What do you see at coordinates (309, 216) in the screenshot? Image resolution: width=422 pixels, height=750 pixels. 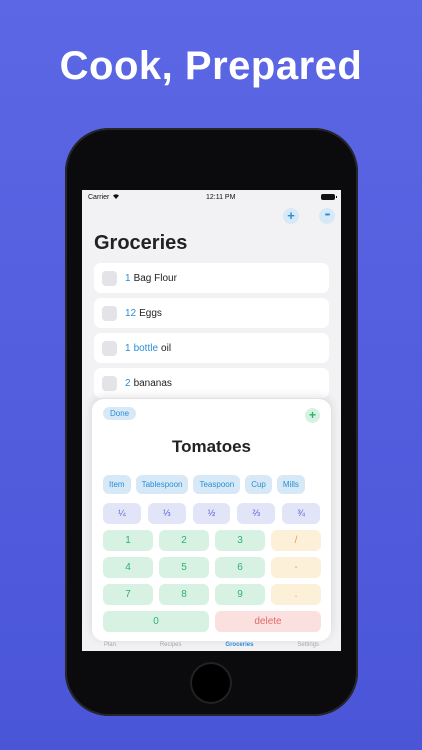 I see `top-toolbar: + •••` at bounding box center [309, 216].